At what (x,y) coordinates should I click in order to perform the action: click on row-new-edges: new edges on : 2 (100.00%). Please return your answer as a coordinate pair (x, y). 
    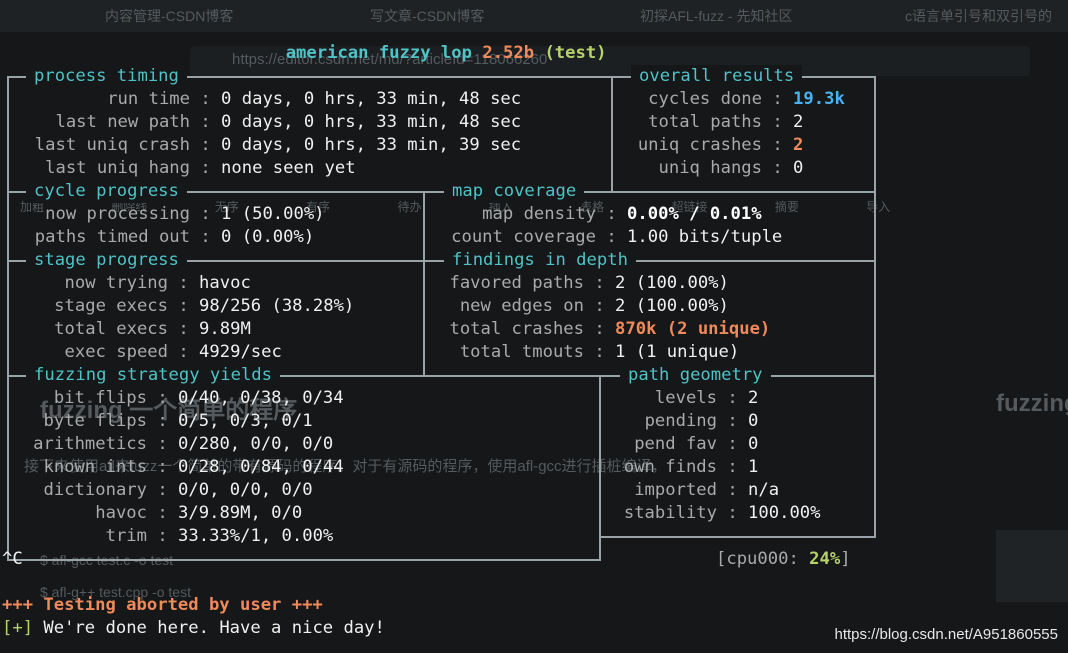
    Looking at the image, I should click on (583, 306).